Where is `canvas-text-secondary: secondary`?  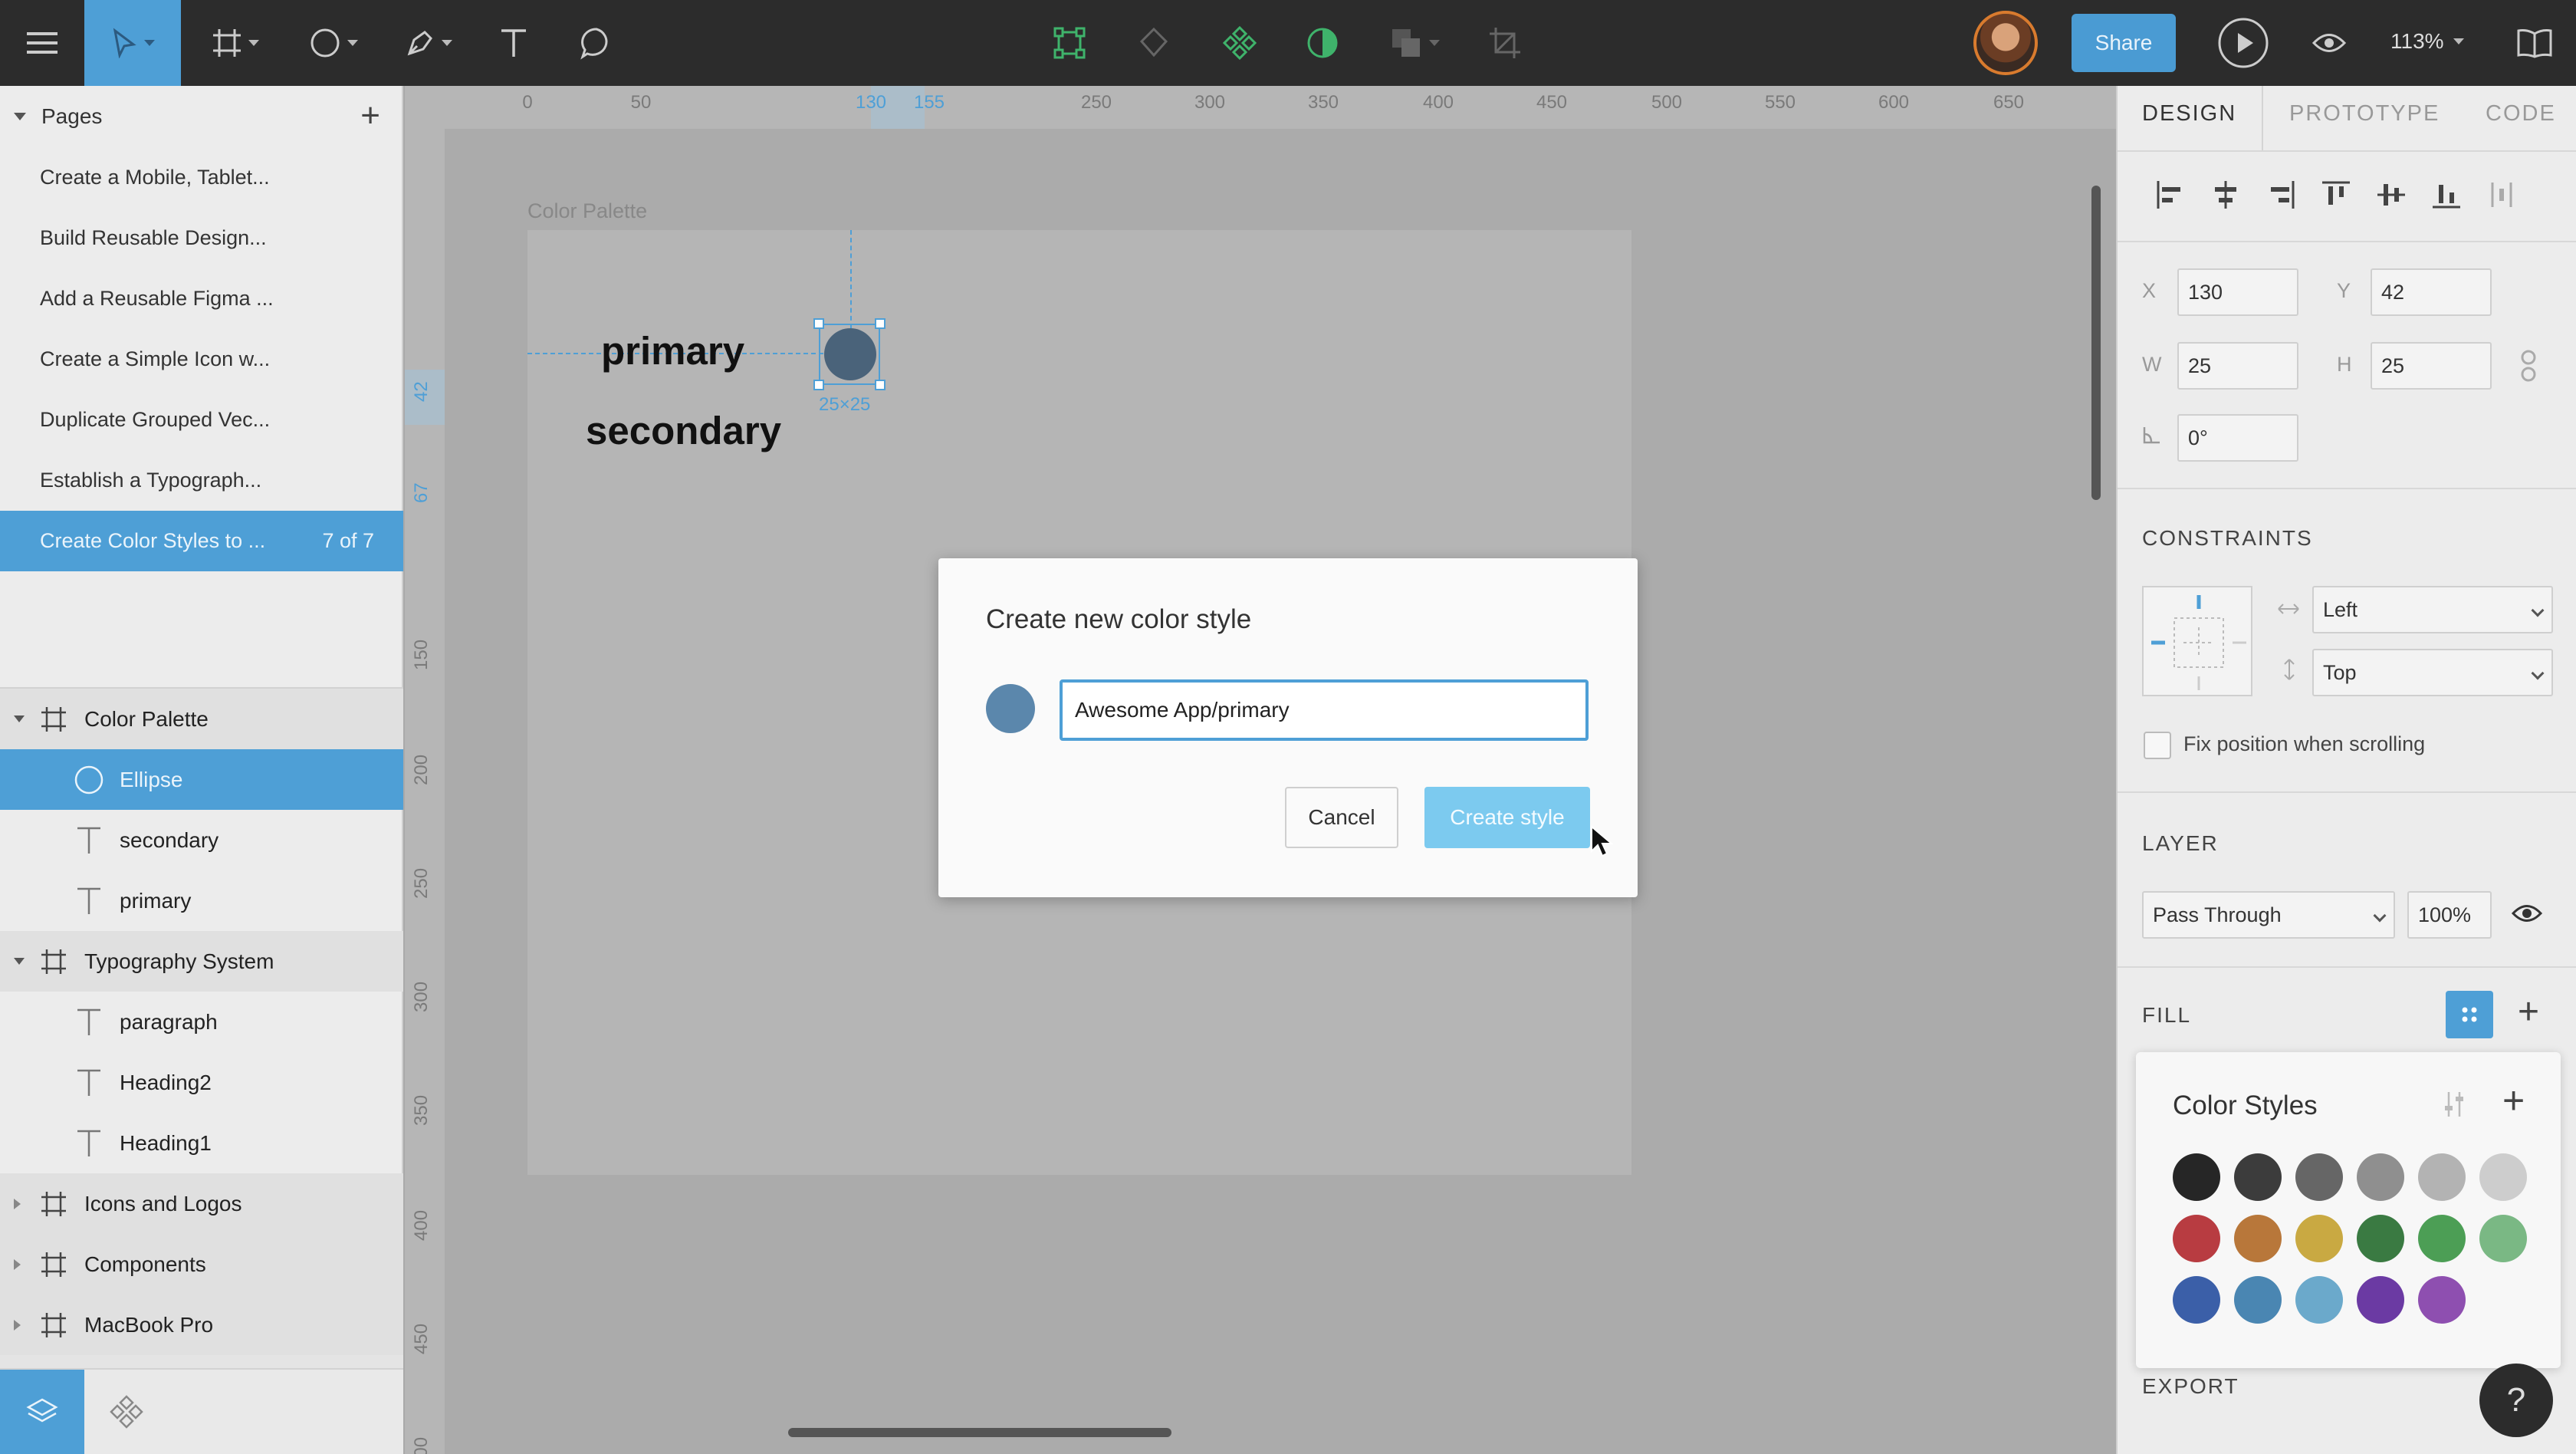
canvas-text-secondary: secondary is located at coordinates (683, 430).